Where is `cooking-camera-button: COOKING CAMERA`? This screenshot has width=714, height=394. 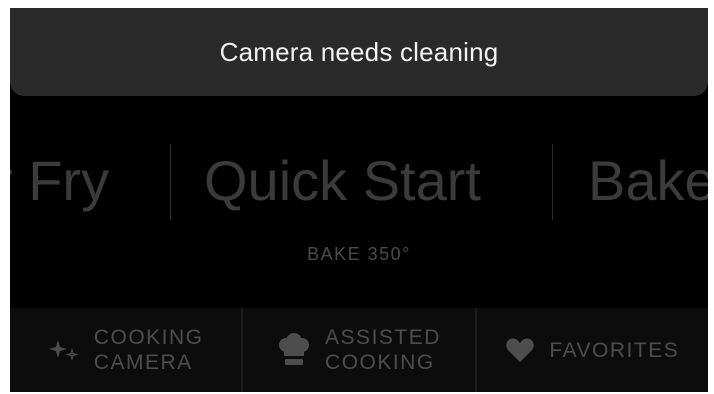
cooking-camera-button: COOKING CAMERA is located at coordinates (125, 350).